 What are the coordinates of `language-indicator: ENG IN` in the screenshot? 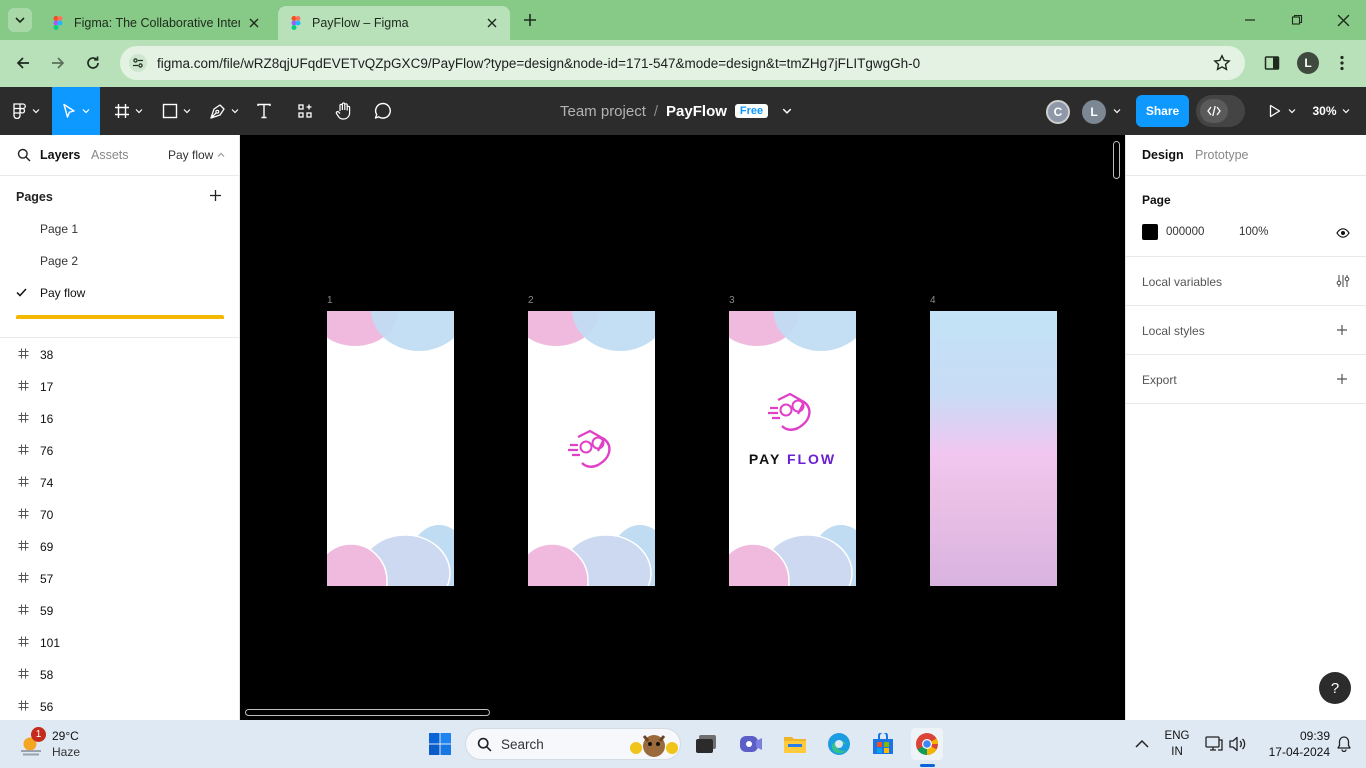 It's located at (1177, 744).